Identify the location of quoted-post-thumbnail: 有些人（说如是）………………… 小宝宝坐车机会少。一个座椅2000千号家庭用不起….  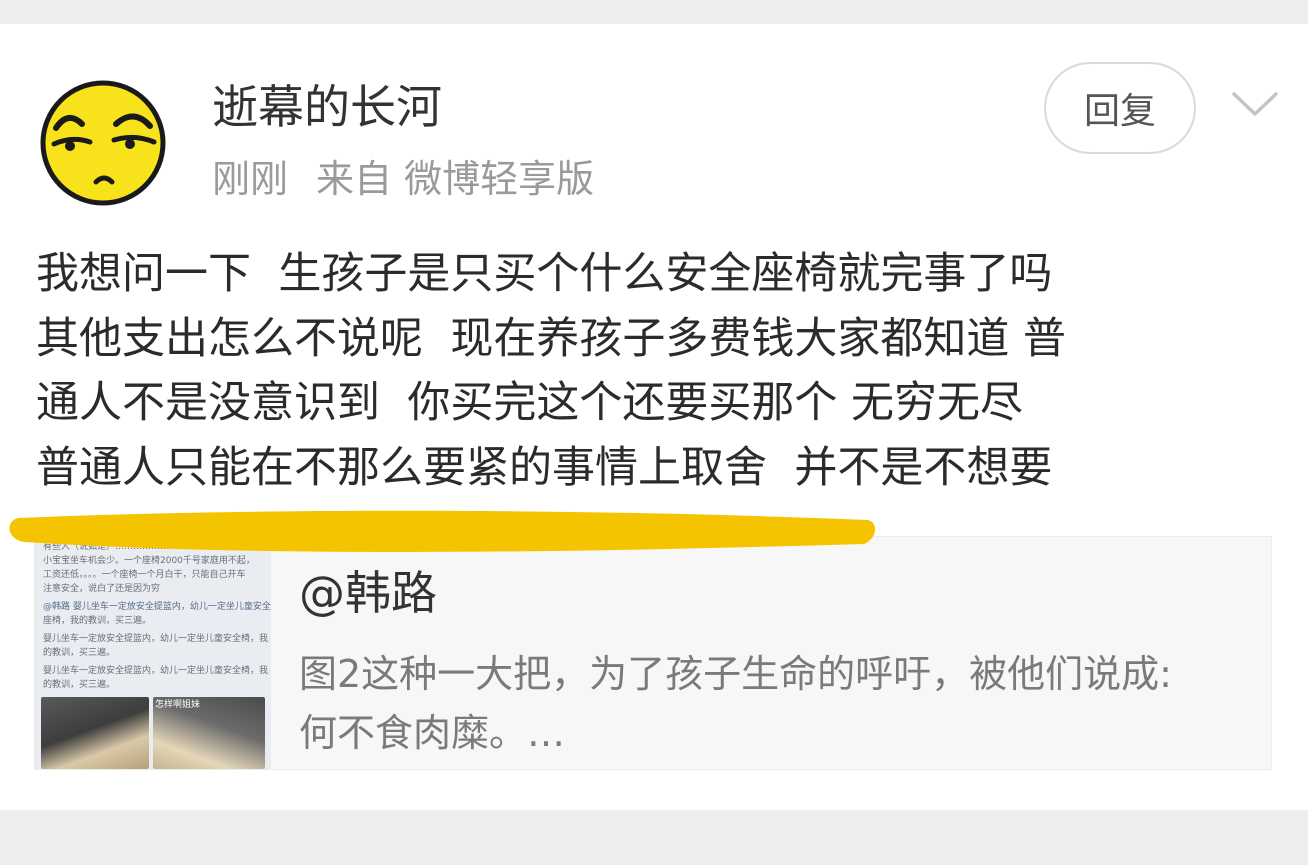
(153, 653).